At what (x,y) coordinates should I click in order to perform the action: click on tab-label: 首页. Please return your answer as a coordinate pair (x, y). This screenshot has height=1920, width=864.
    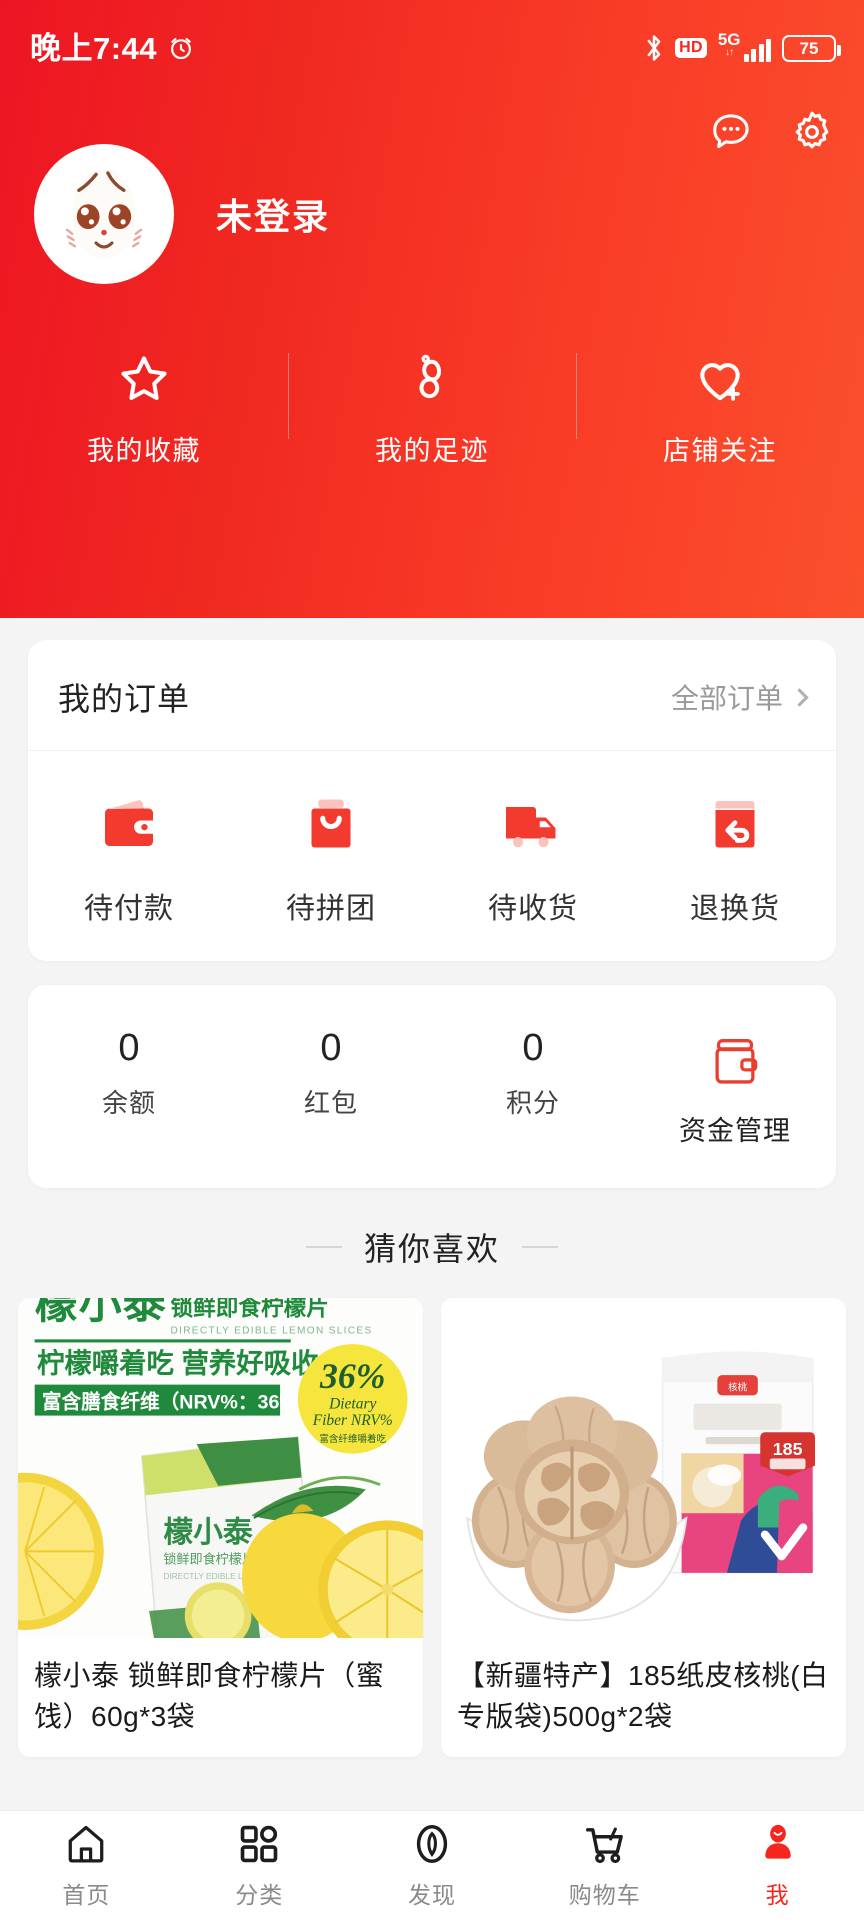
    Looking at the image, I should click on (86, 1895).